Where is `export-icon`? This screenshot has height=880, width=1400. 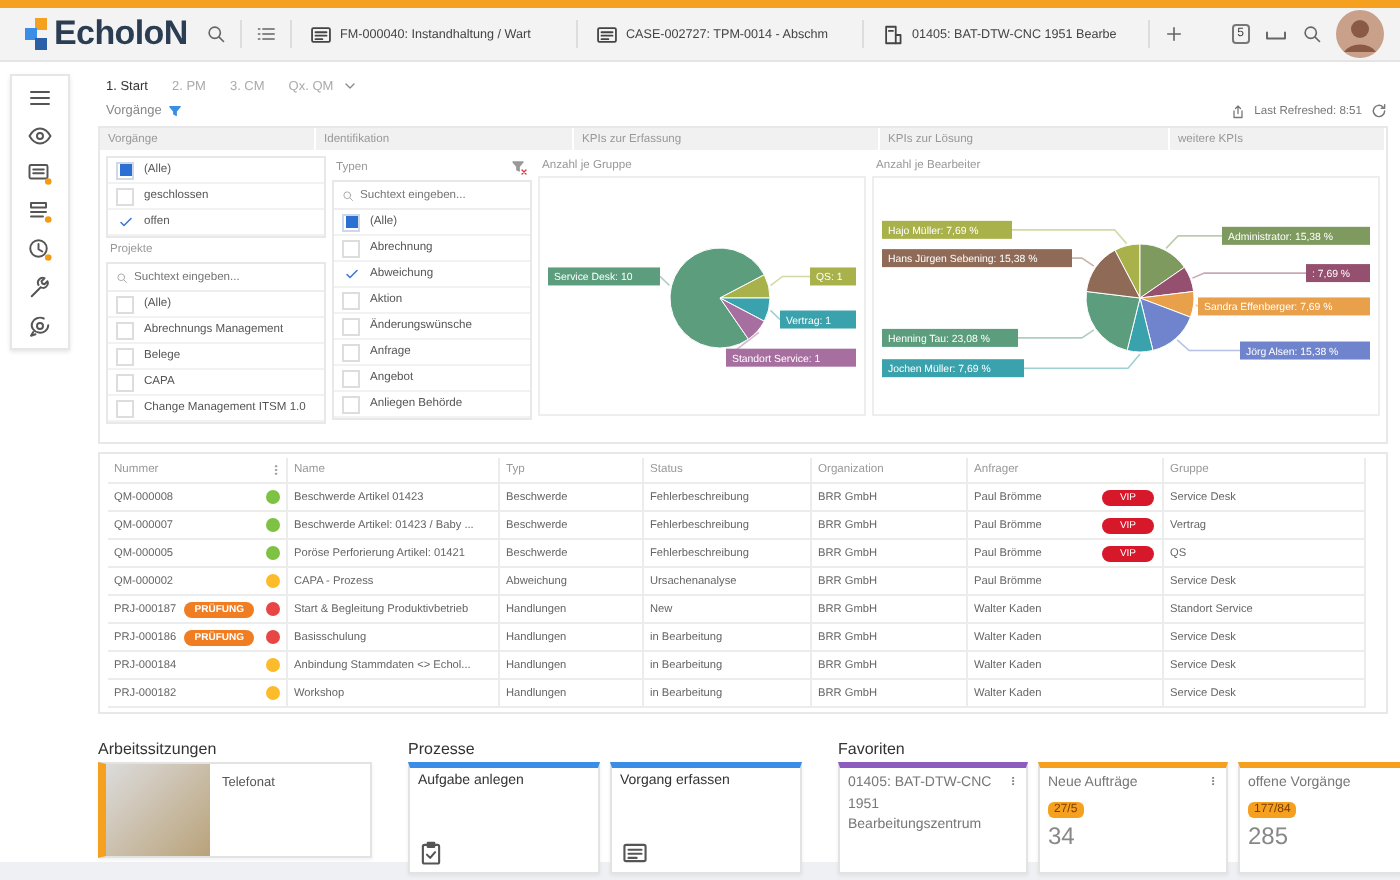
export-icon is located at coordinates (1238, 111).